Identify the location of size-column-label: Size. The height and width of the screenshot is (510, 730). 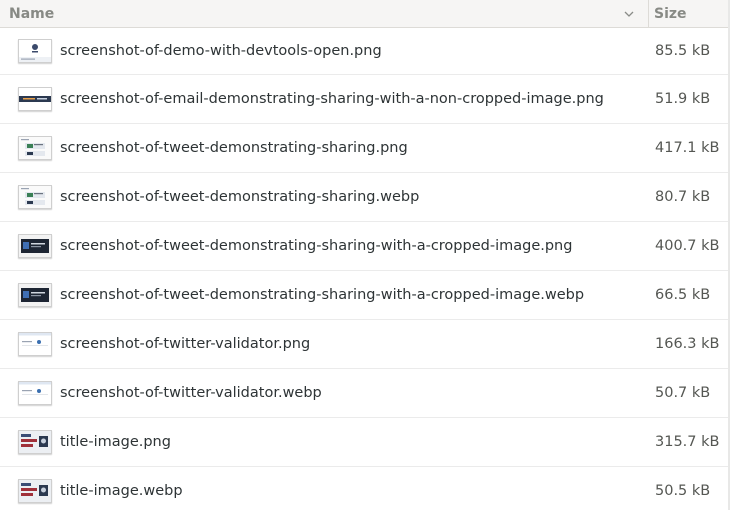
(670, 13).